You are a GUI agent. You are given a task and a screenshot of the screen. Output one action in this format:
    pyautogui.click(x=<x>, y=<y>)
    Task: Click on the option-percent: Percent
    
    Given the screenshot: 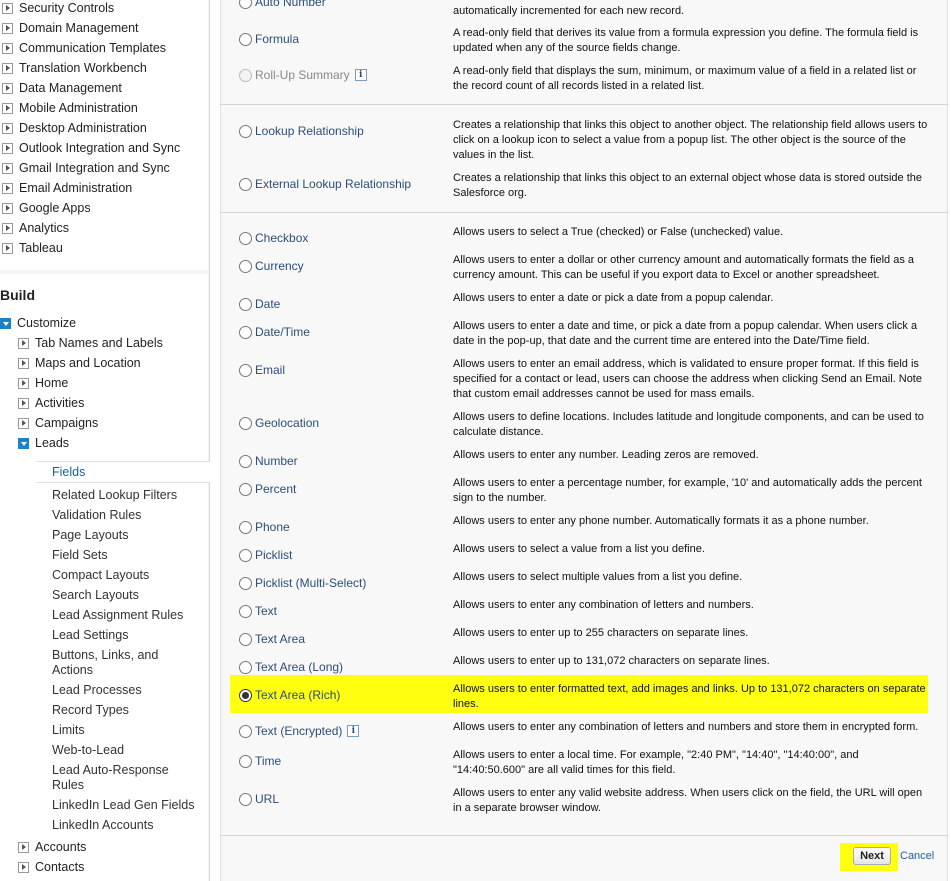 What is the action you would take?
    pyautogui.click(x=267, y=489)
    